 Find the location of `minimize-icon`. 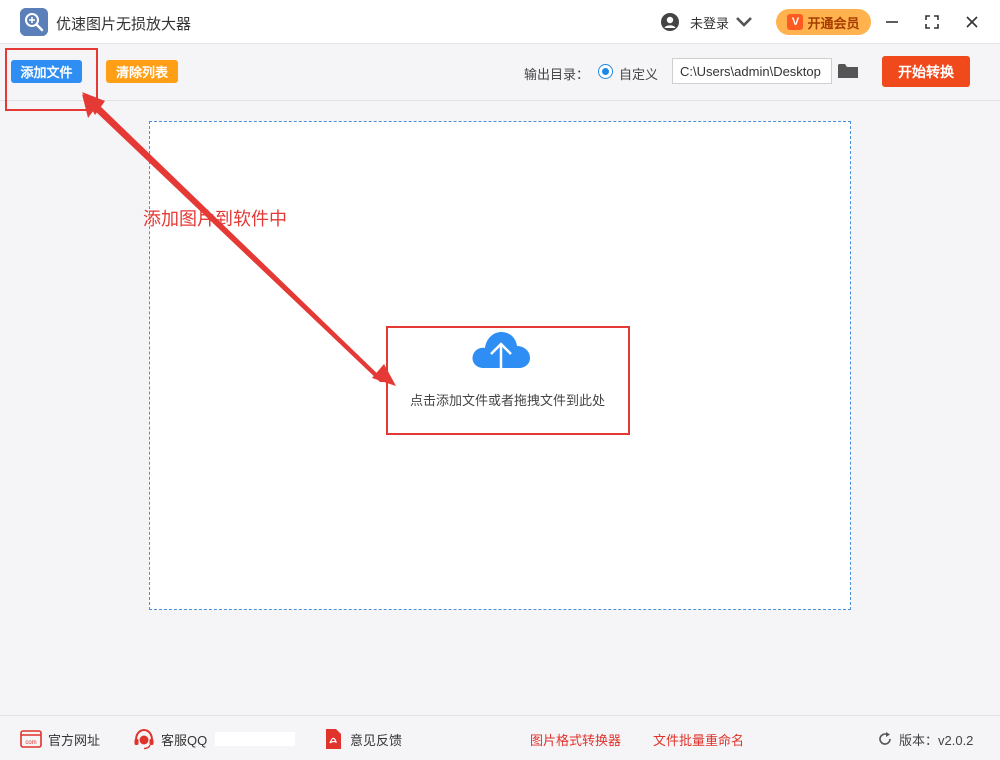

minimize-icon is located at coordinates (892, 22).